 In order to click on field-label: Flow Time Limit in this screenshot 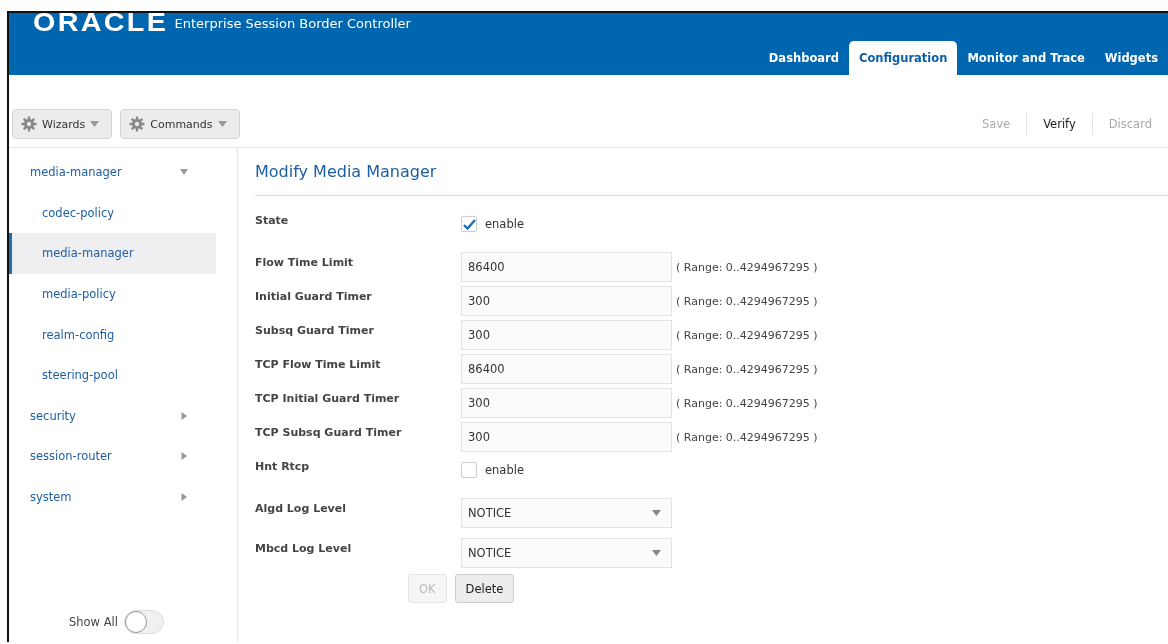, I will do `click(305, 262)`.